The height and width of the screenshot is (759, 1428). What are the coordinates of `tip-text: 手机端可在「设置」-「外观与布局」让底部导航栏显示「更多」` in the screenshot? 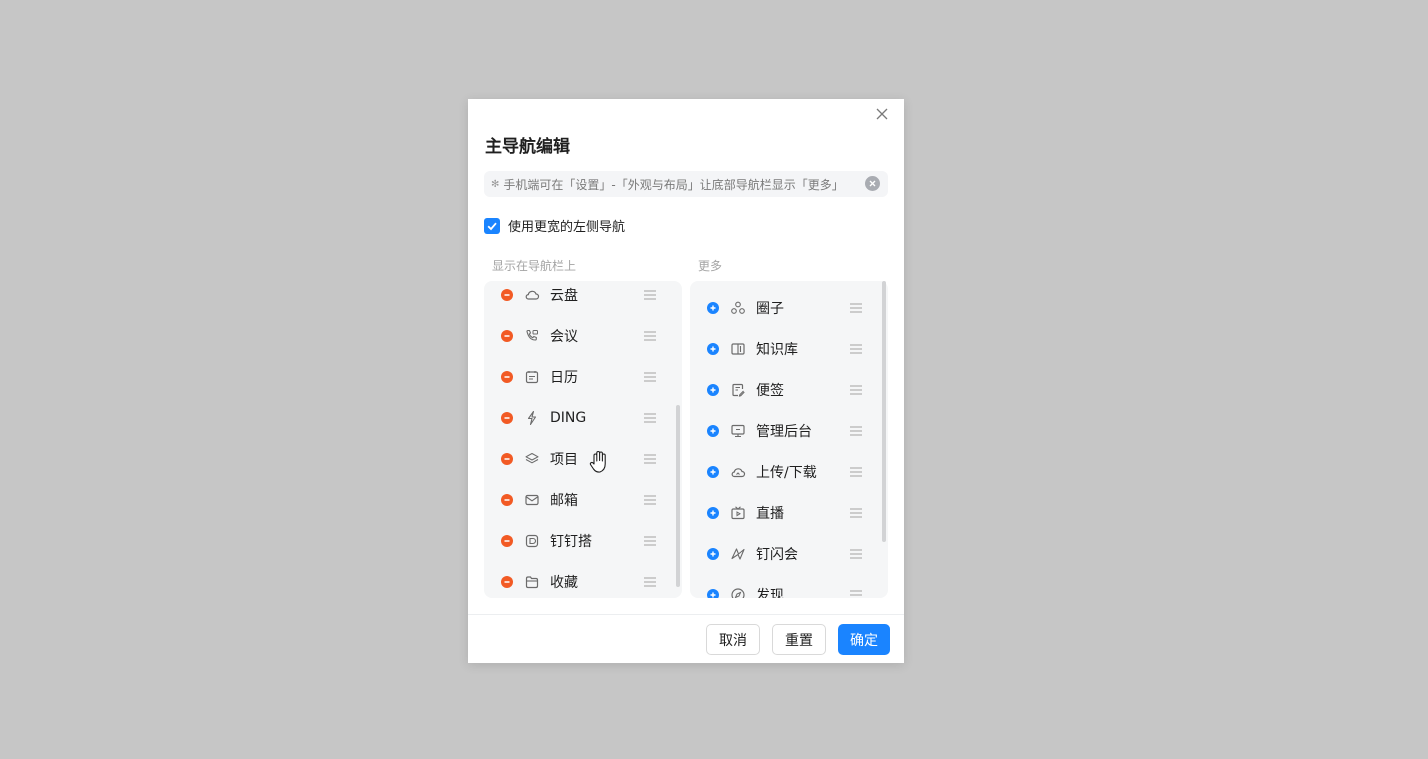 It's located at (673, 184).